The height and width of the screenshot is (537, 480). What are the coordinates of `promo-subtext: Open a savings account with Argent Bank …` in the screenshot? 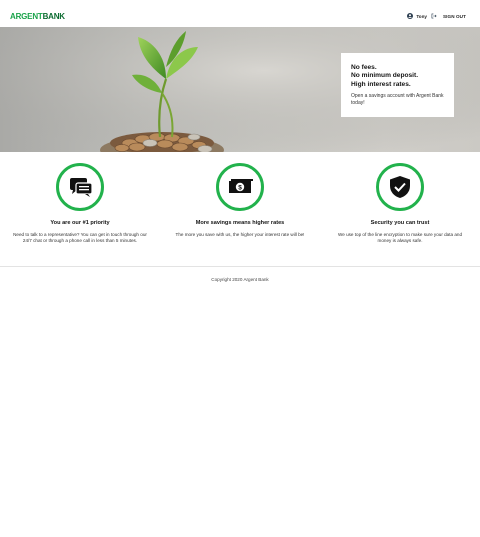 It's located at (397, 99).